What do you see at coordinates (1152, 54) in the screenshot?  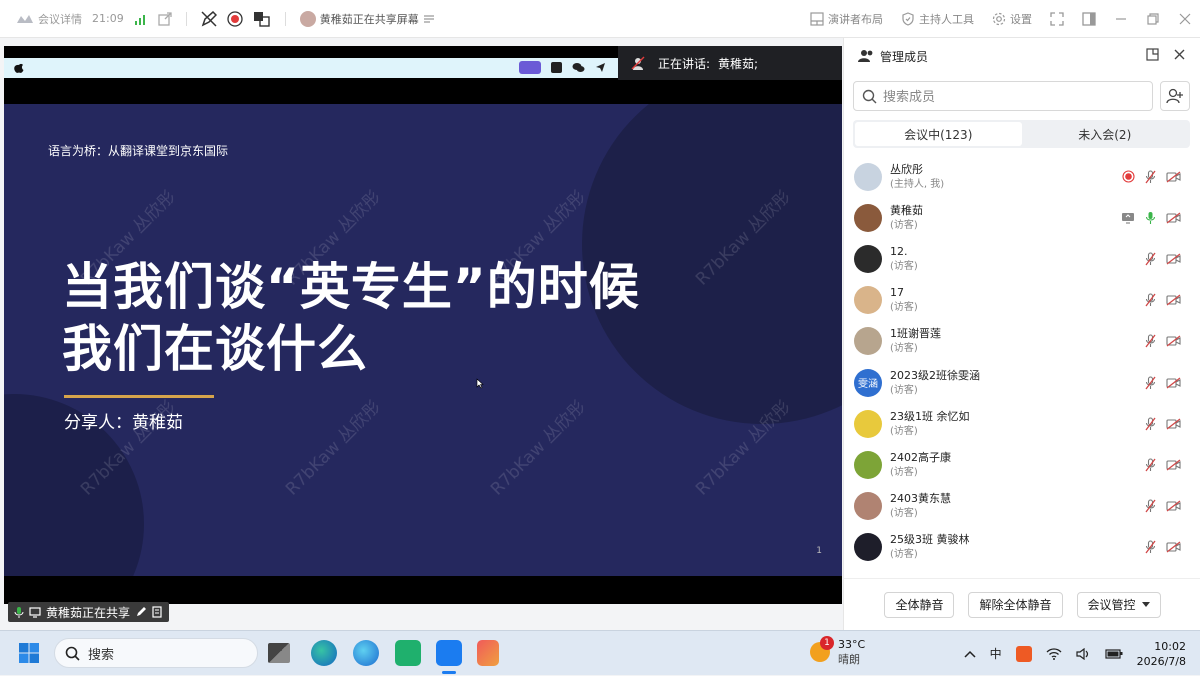 I see `popout-icon` at bounding box center [1152, 54].